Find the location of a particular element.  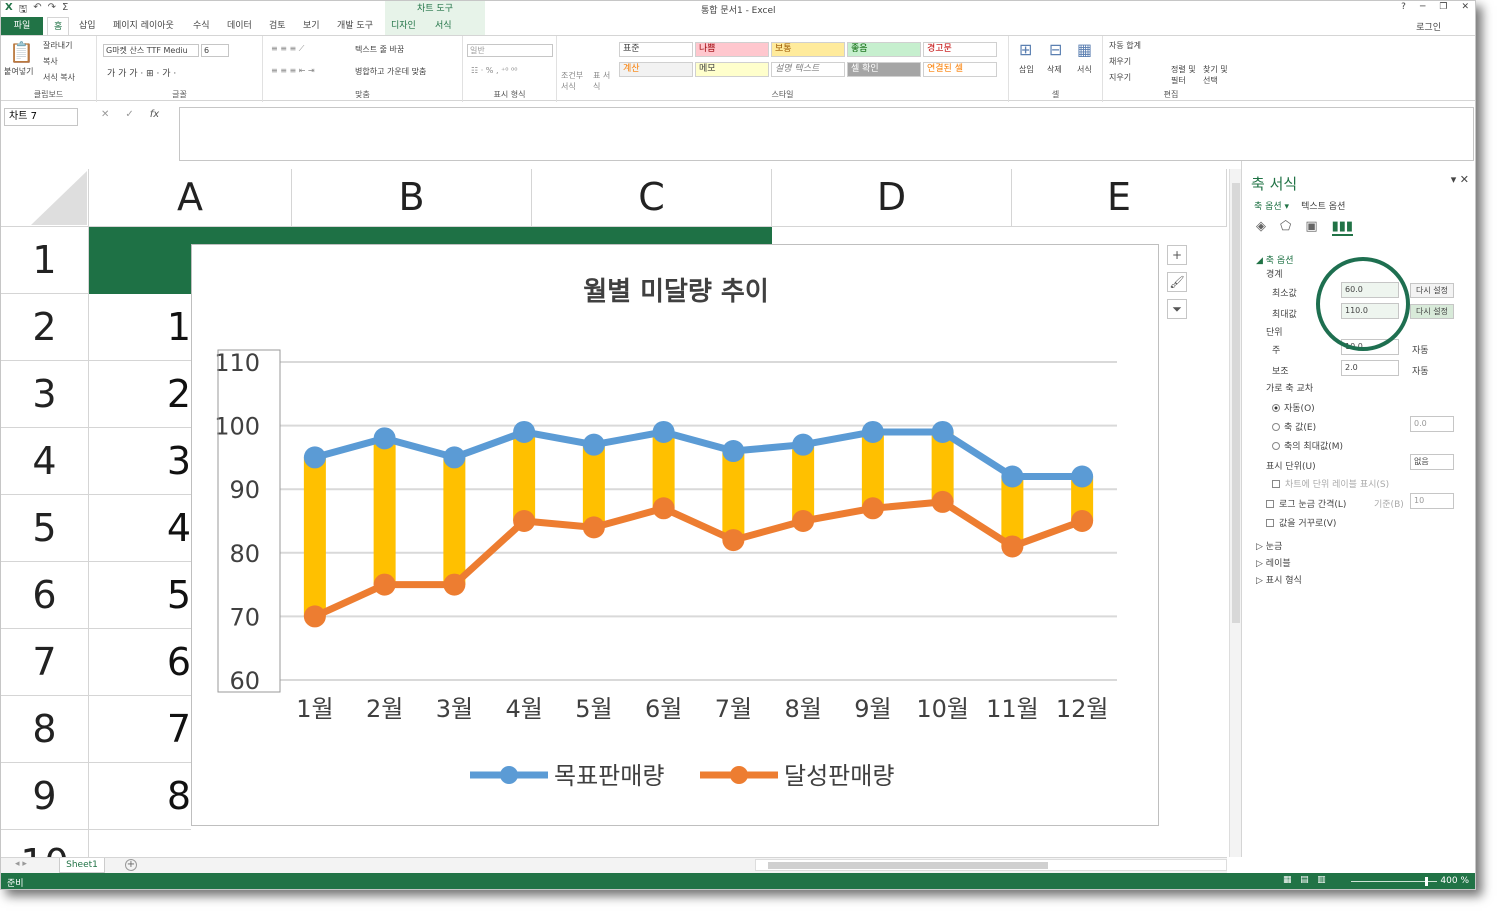

column-header-c: C is located at coordinates (652, 198).